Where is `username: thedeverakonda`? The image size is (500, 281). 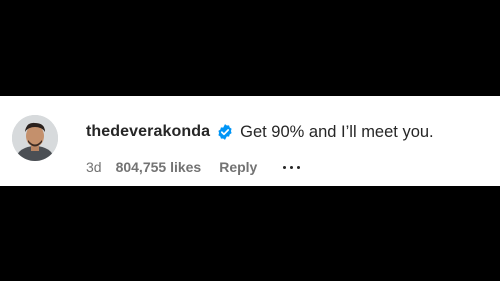
username: thedeverakonda is located at coordinates (148, 132).